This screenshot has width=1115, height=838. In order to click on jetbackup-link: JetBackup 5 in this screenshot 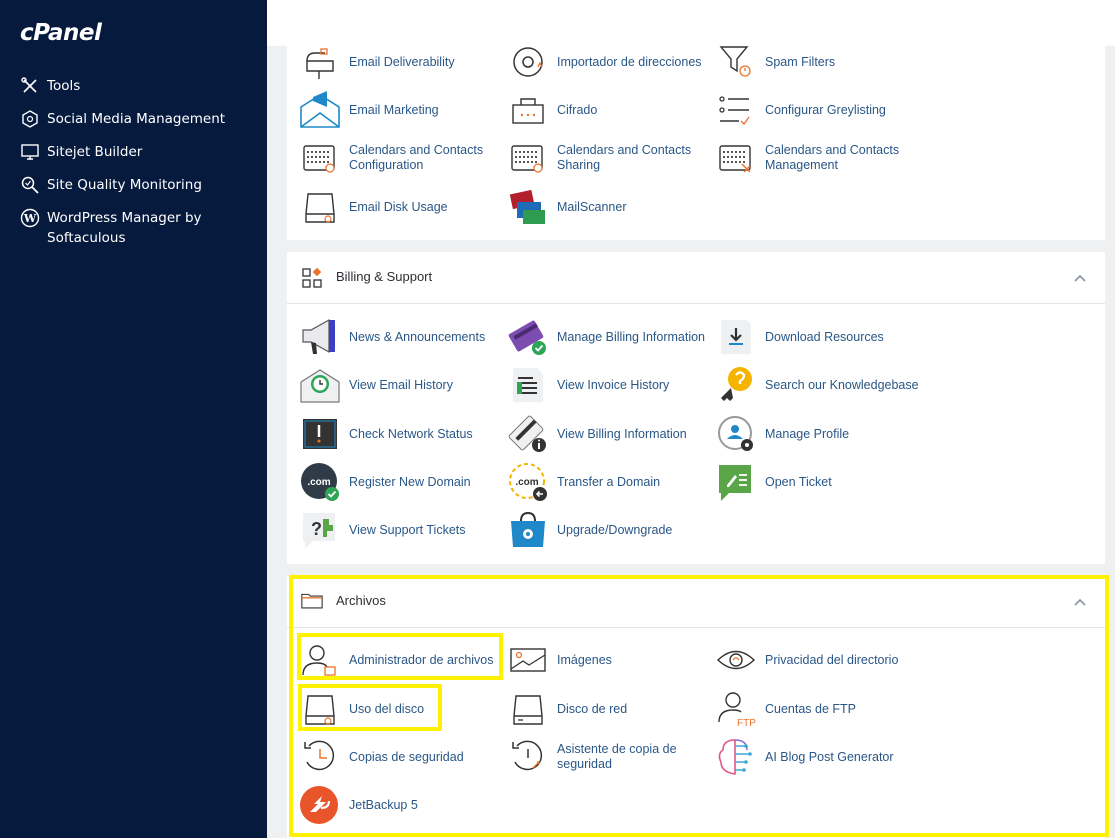, I will do `click(404, 805)`.